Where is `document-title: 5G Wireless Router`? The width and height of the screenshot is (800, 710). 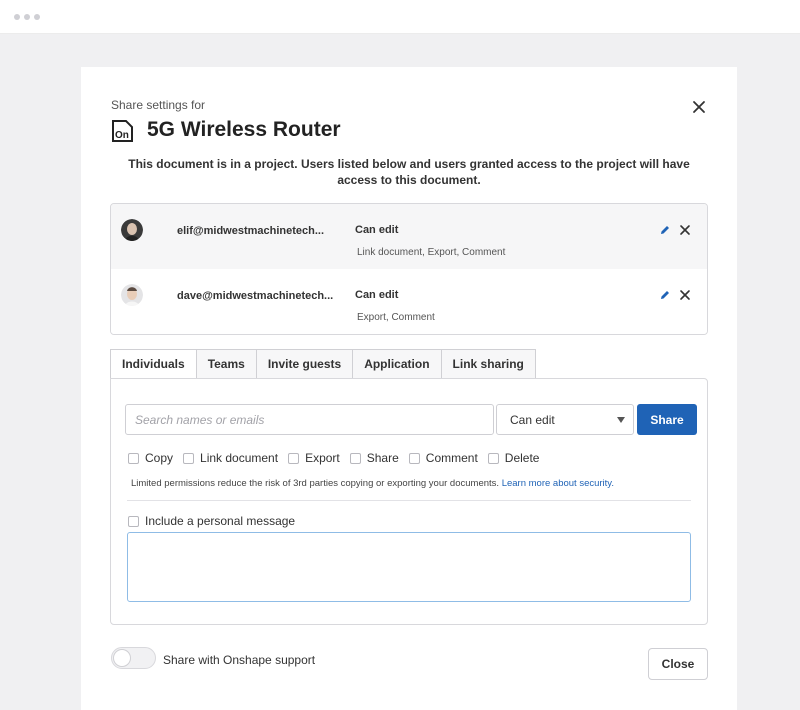
document-title: 5G Wireless Router is located at coordinates (244, 129).